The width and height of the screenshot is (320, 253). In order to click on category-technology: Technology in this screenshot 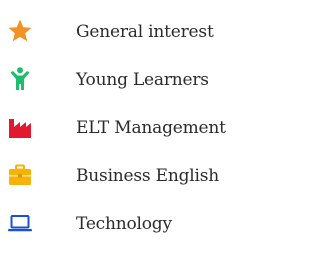, I will do `click(132, 224)`.